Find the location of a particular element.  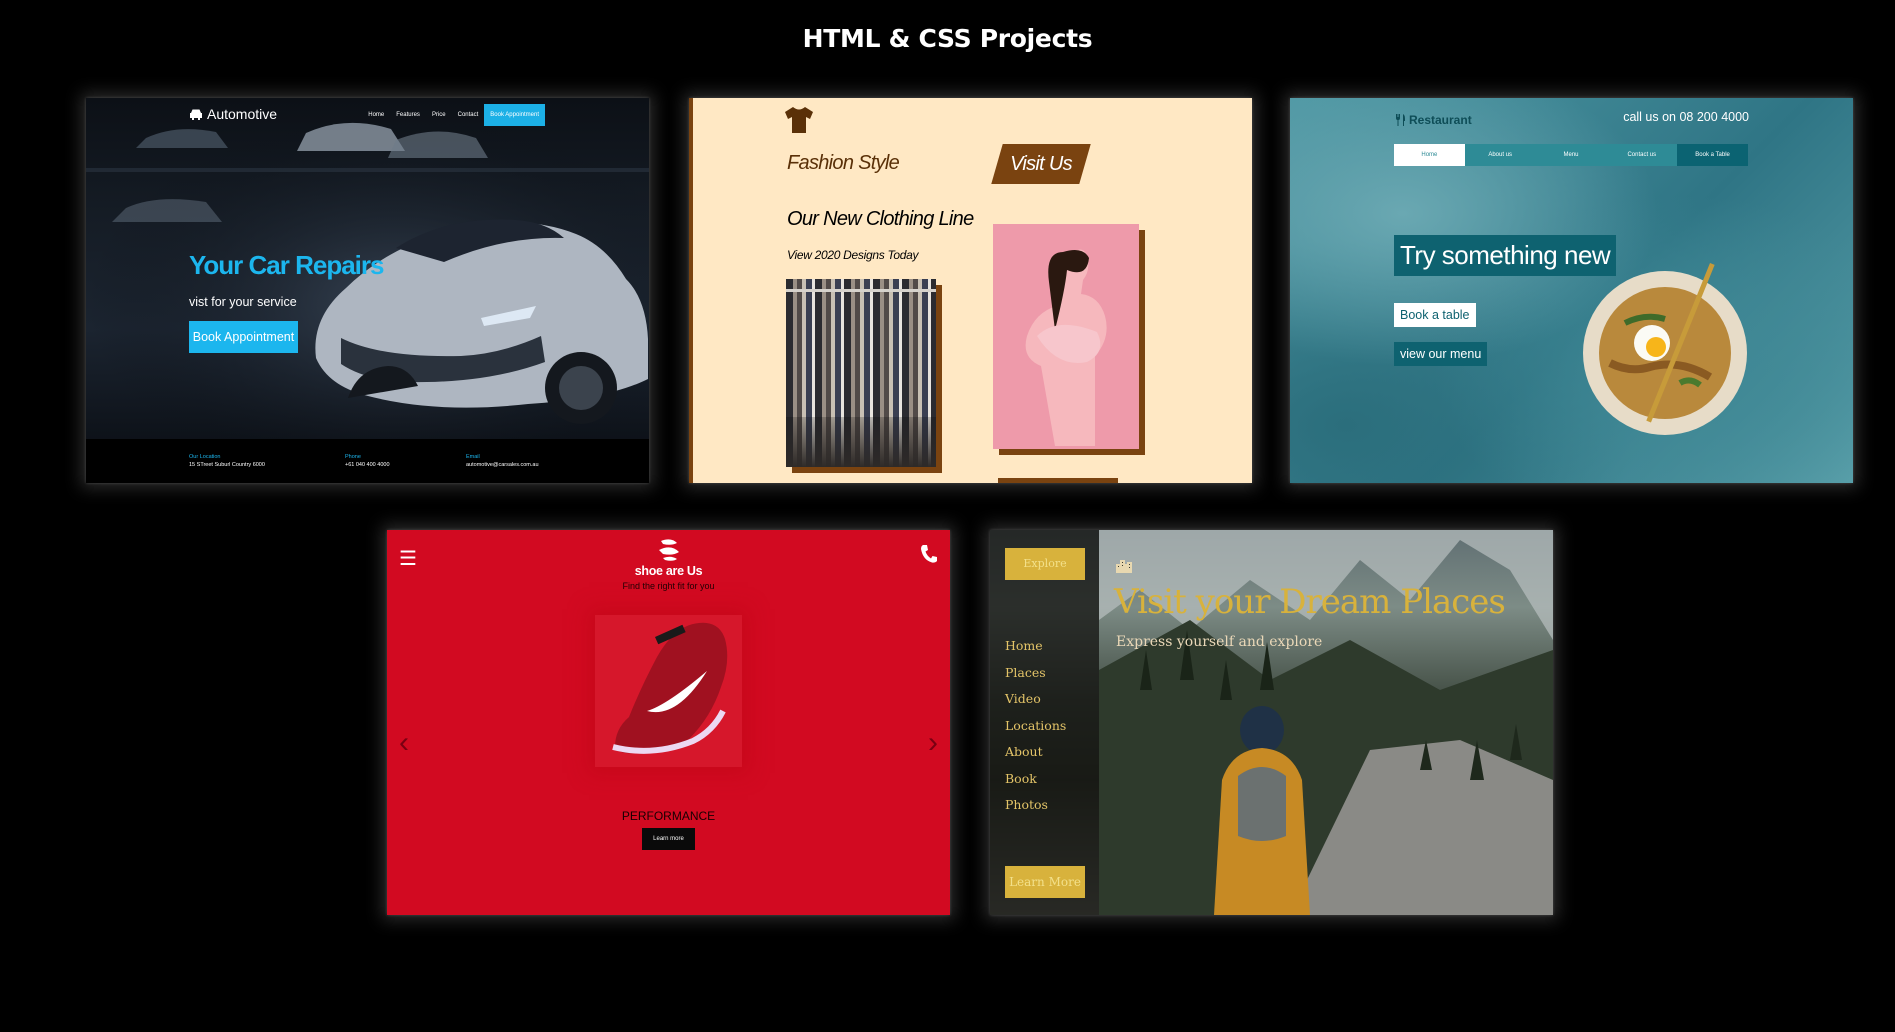

learn-more-button: Learn more is located at coordinates (668, 839).